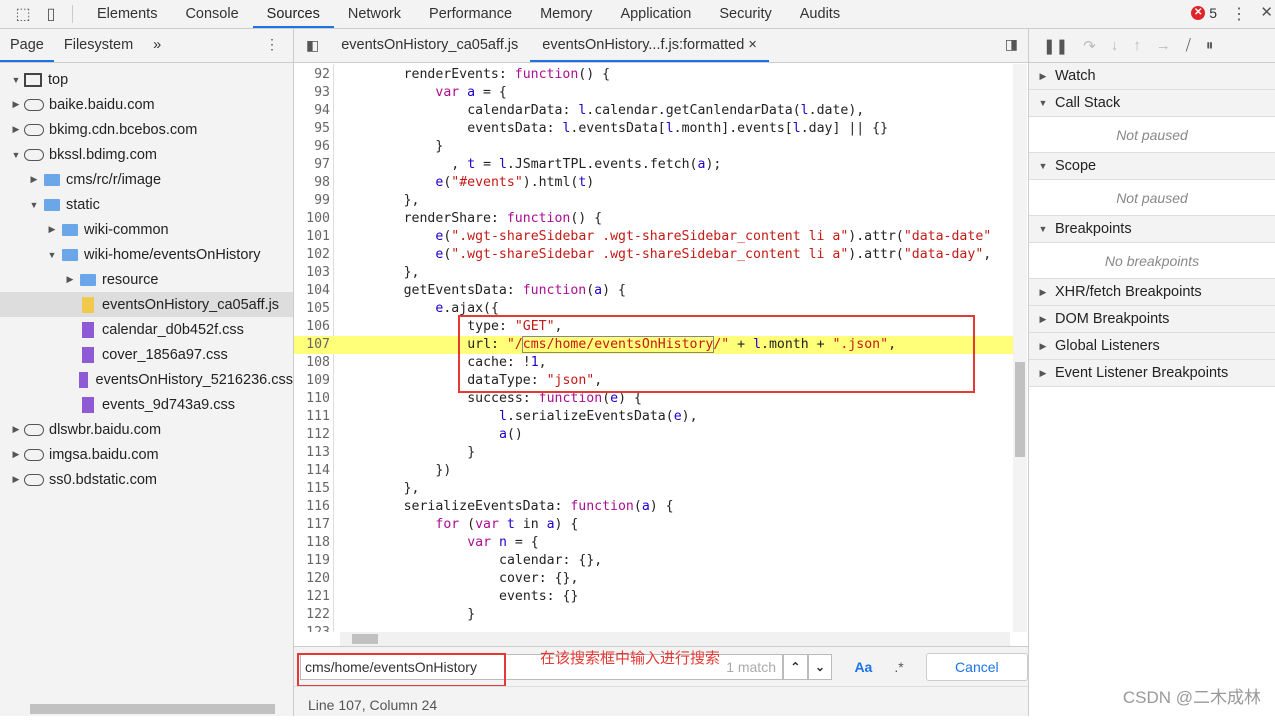  I want to click on line-number: 123, so click(312, 628).